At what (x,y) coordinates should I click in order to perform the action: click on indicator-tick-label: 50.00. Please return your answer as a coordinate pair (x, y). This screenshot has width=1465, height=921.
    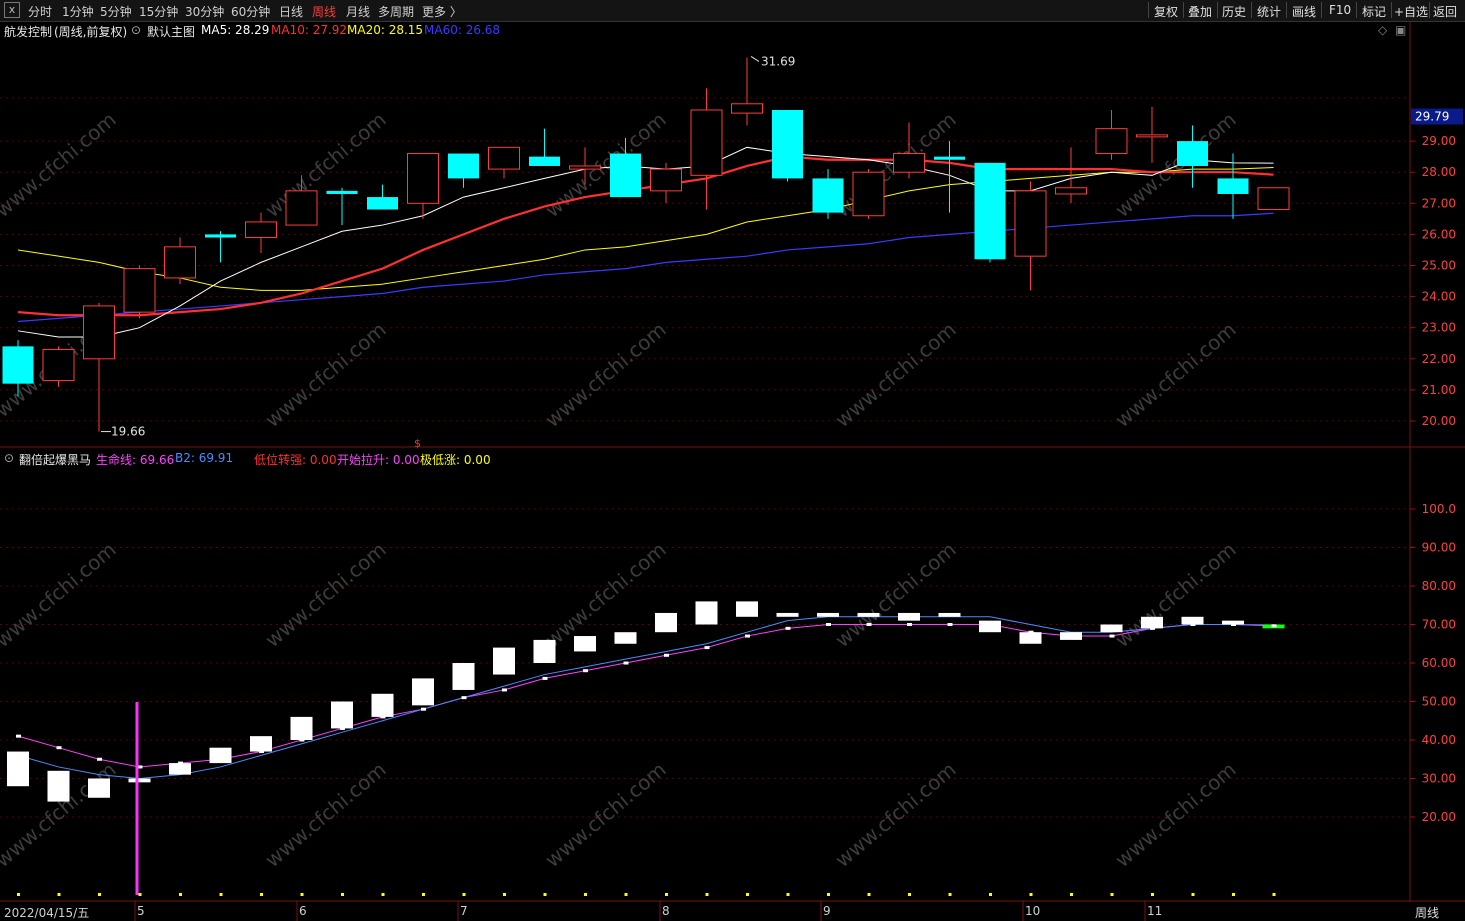
    Looking at the image, I should click on (1439, 702).